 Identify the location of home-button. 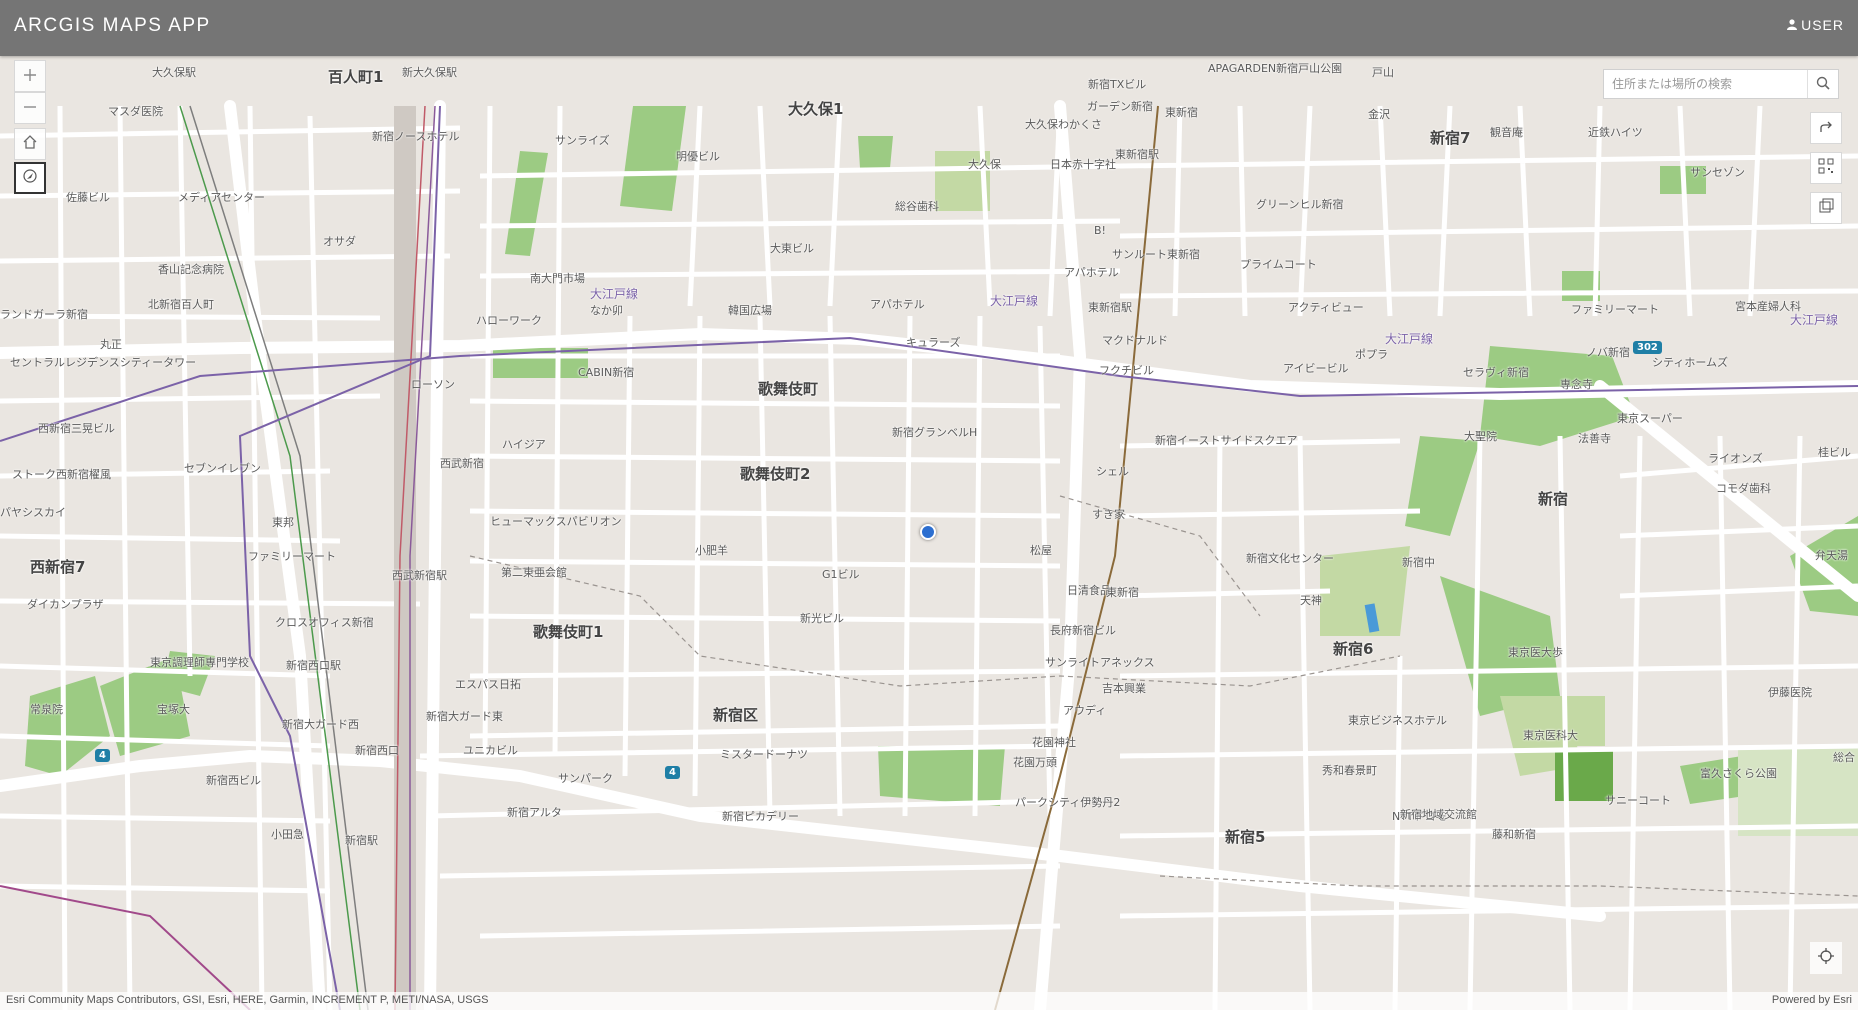
(30, 144).